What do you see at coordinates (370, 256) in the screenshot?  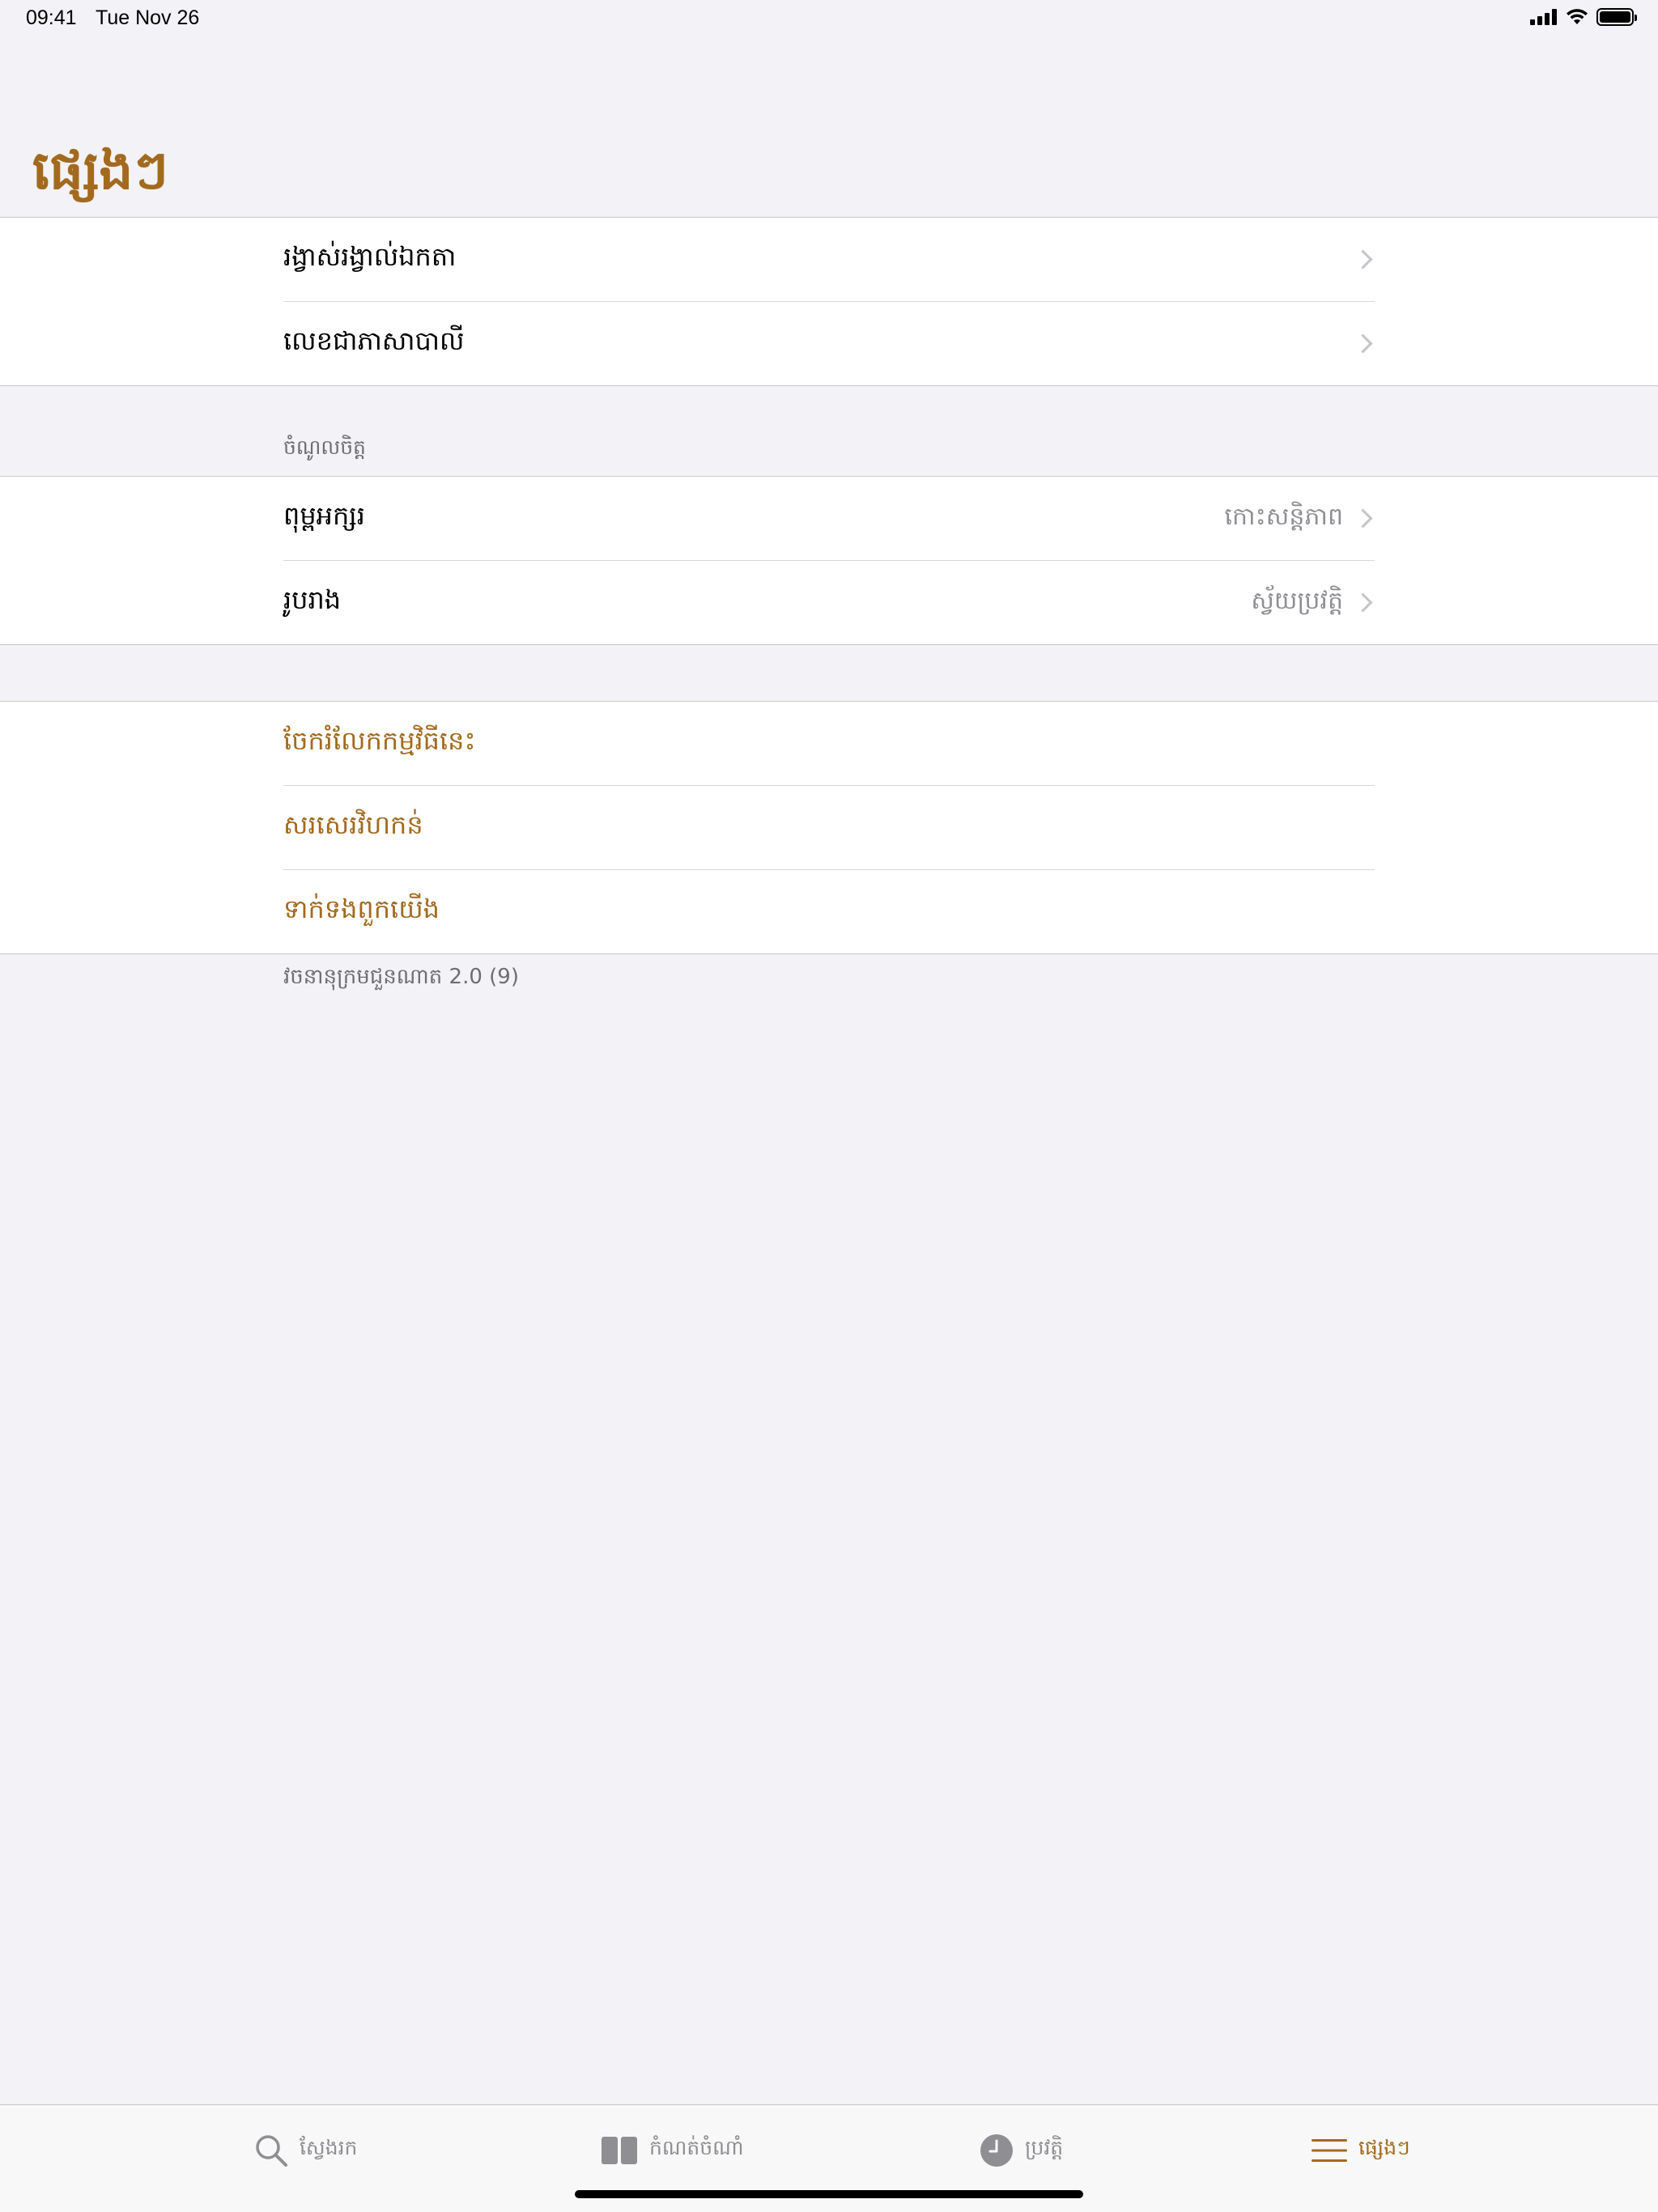 I see `row-label: រង្វាស់រង្វាល់ឯកតា` at bounding box center [370, 256].